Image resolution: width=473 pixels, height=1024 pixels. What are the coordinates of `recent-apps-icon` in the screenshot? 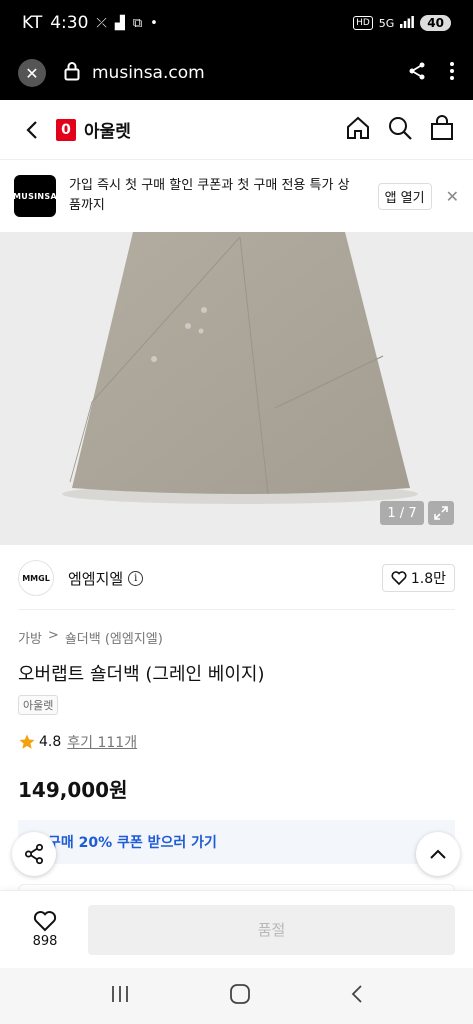 It's located at (120, 996).